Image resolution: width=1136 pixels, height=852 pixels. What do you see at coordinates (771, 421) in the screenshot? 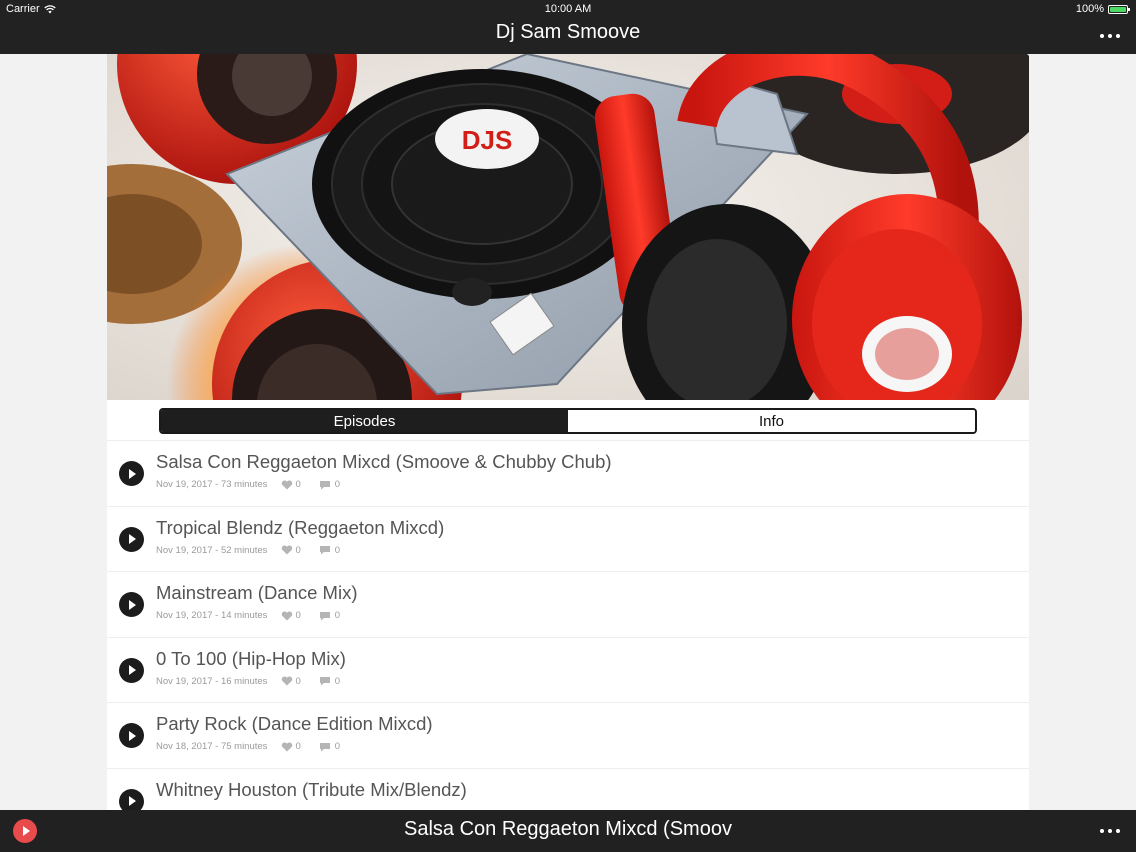
I see `tab-info: Info` at bounding box center [771, 421].